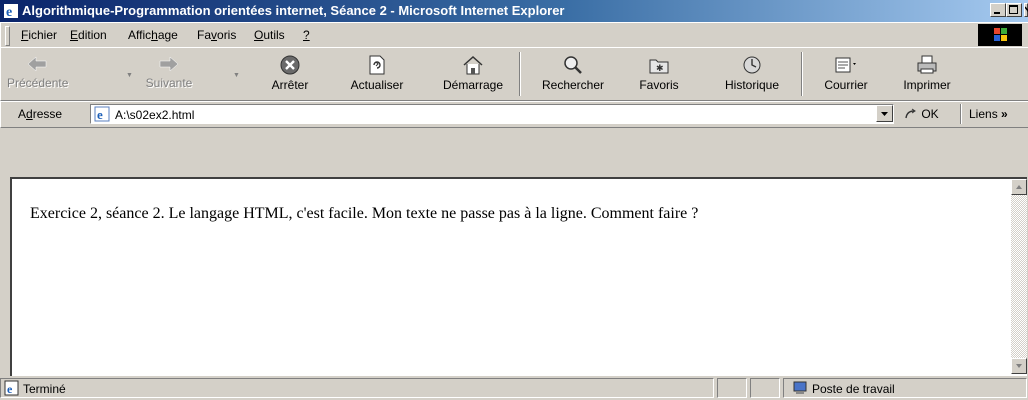 This screenshot has height=400, width=1028. I want to click on menu-edition: Edition, so click(88, 35).